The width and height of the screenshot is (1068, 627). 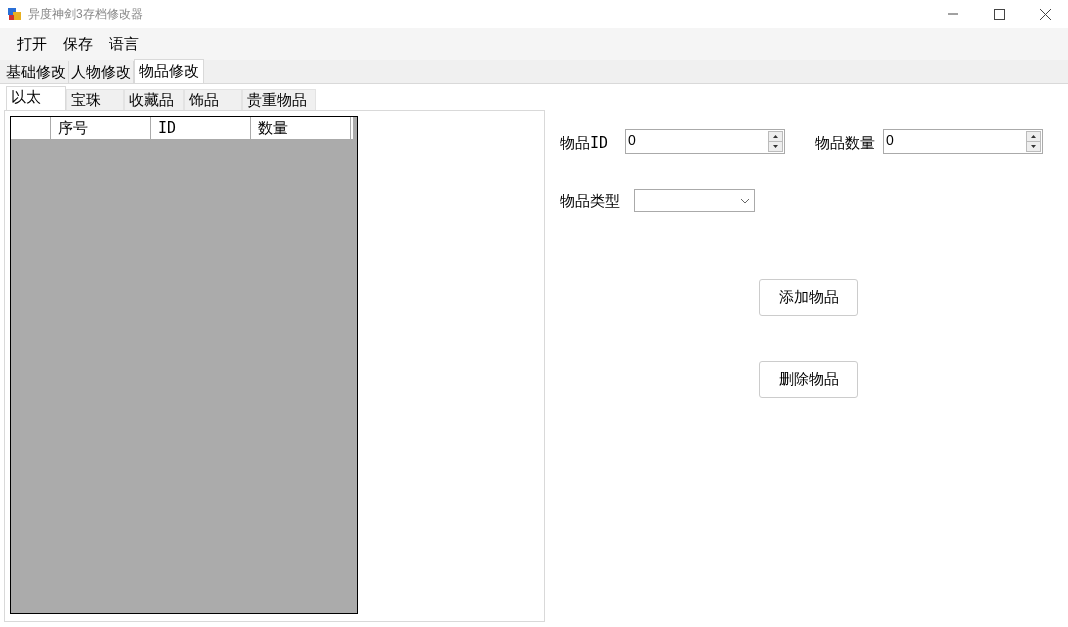 What do you see at coordinates (845, 143) in the screenshot?
I see `field-label: 物品数量` at bounding box center [845, 143].